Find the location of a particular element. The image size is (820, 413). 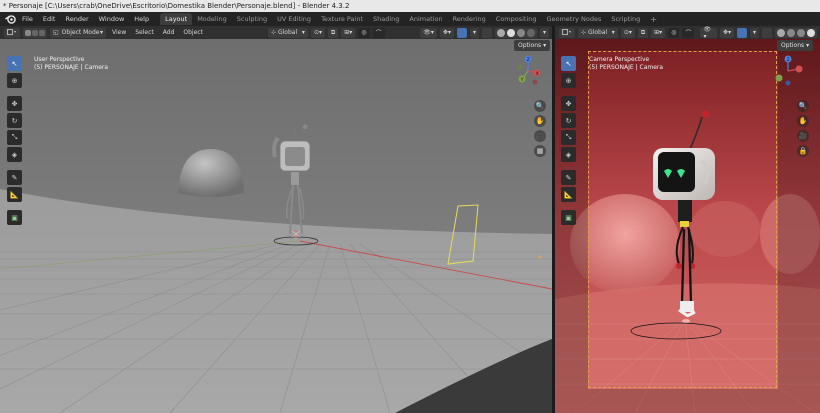

proportional-edit-icon: ◎ is located at coordinates (364, 32).